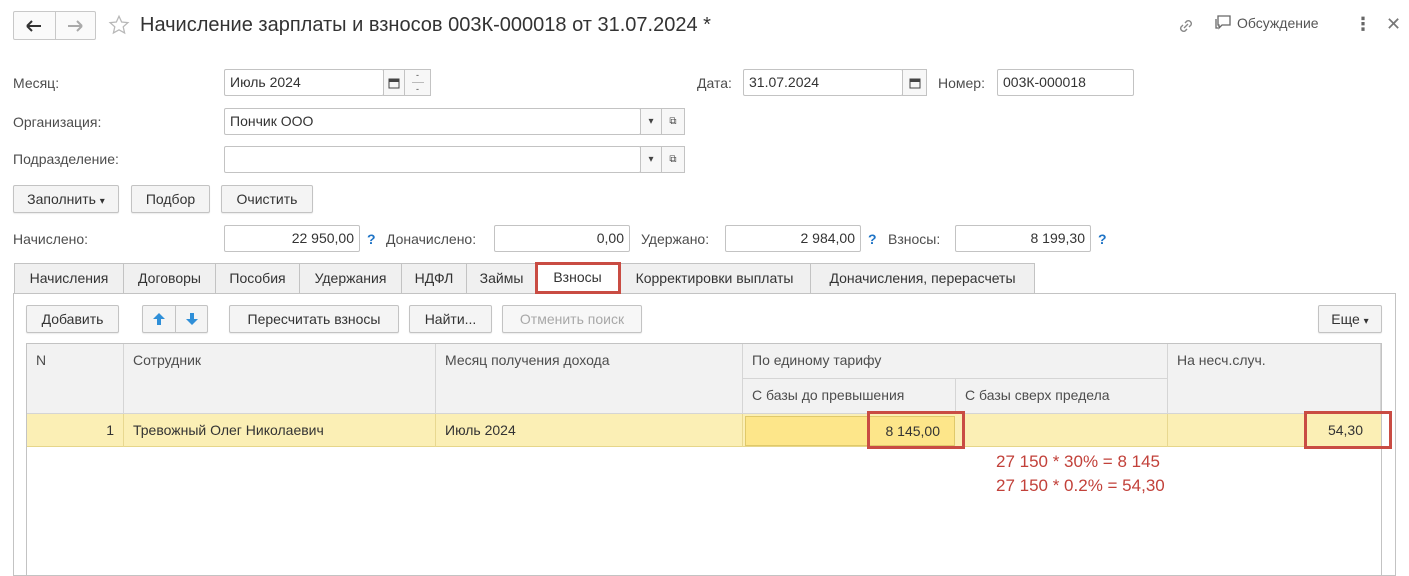  I want to click on calendar-button, so click(394, 82).